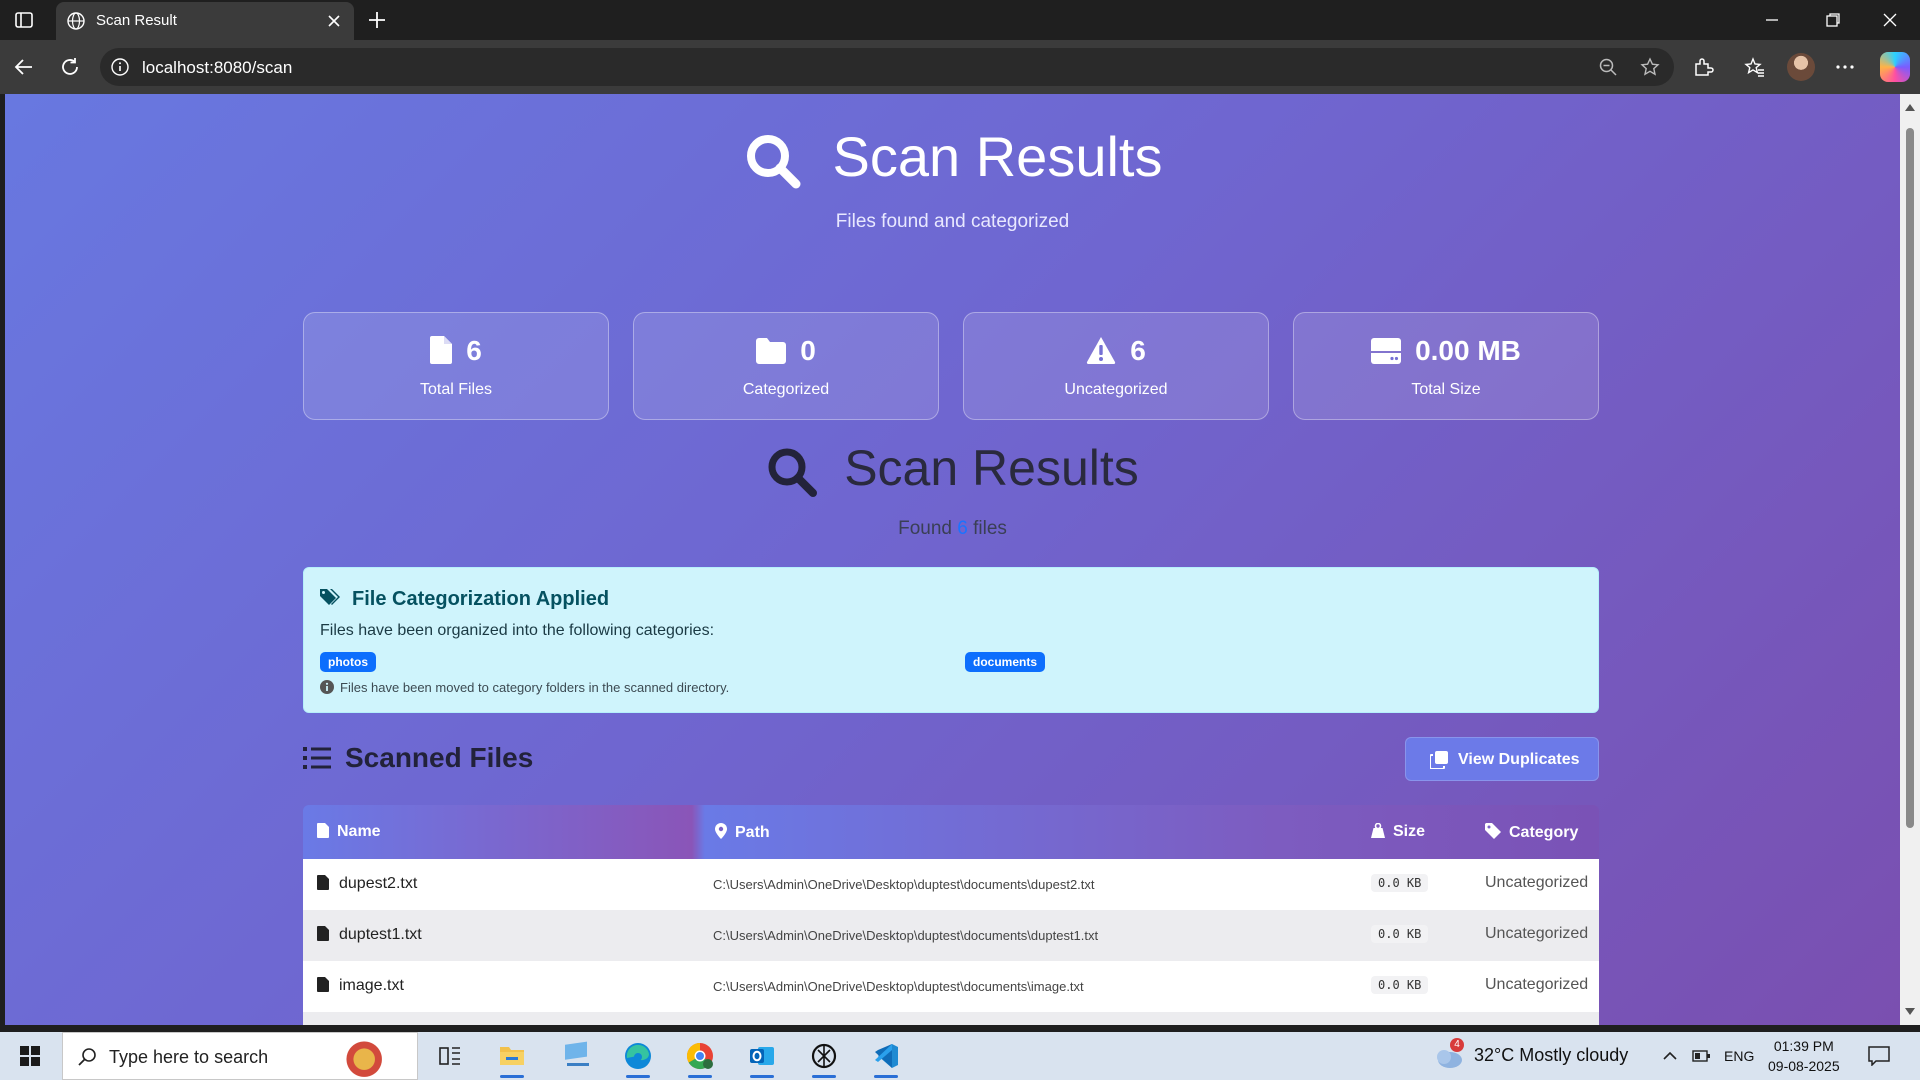  What do you see at coordinates (24, 20) in the screenshot?
I see `tab-actions-icon` at bounding box center [24, 20].